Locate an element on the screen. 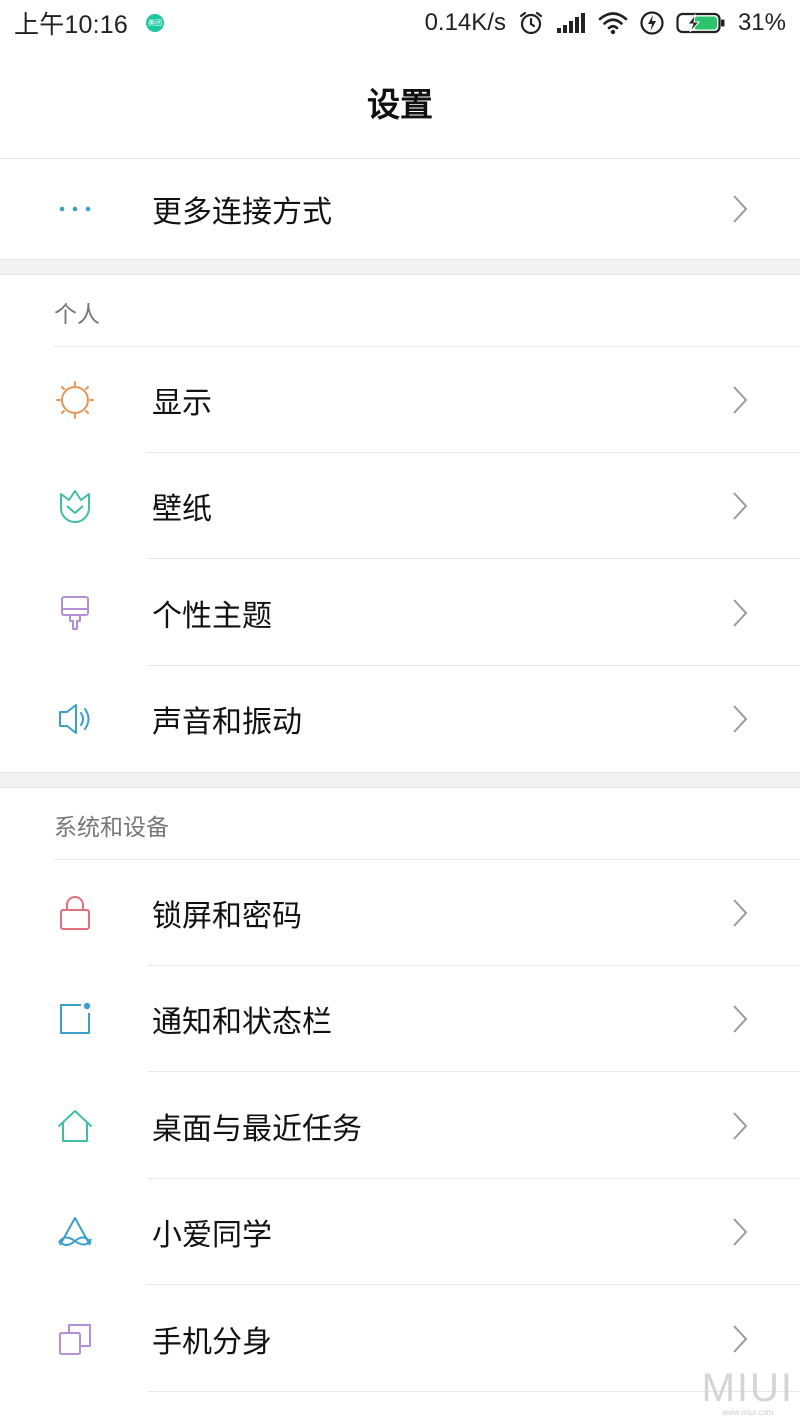 The height and width of the screenshot is (1422, 800). page-title: 设置 is located at coordinates (400, 104).